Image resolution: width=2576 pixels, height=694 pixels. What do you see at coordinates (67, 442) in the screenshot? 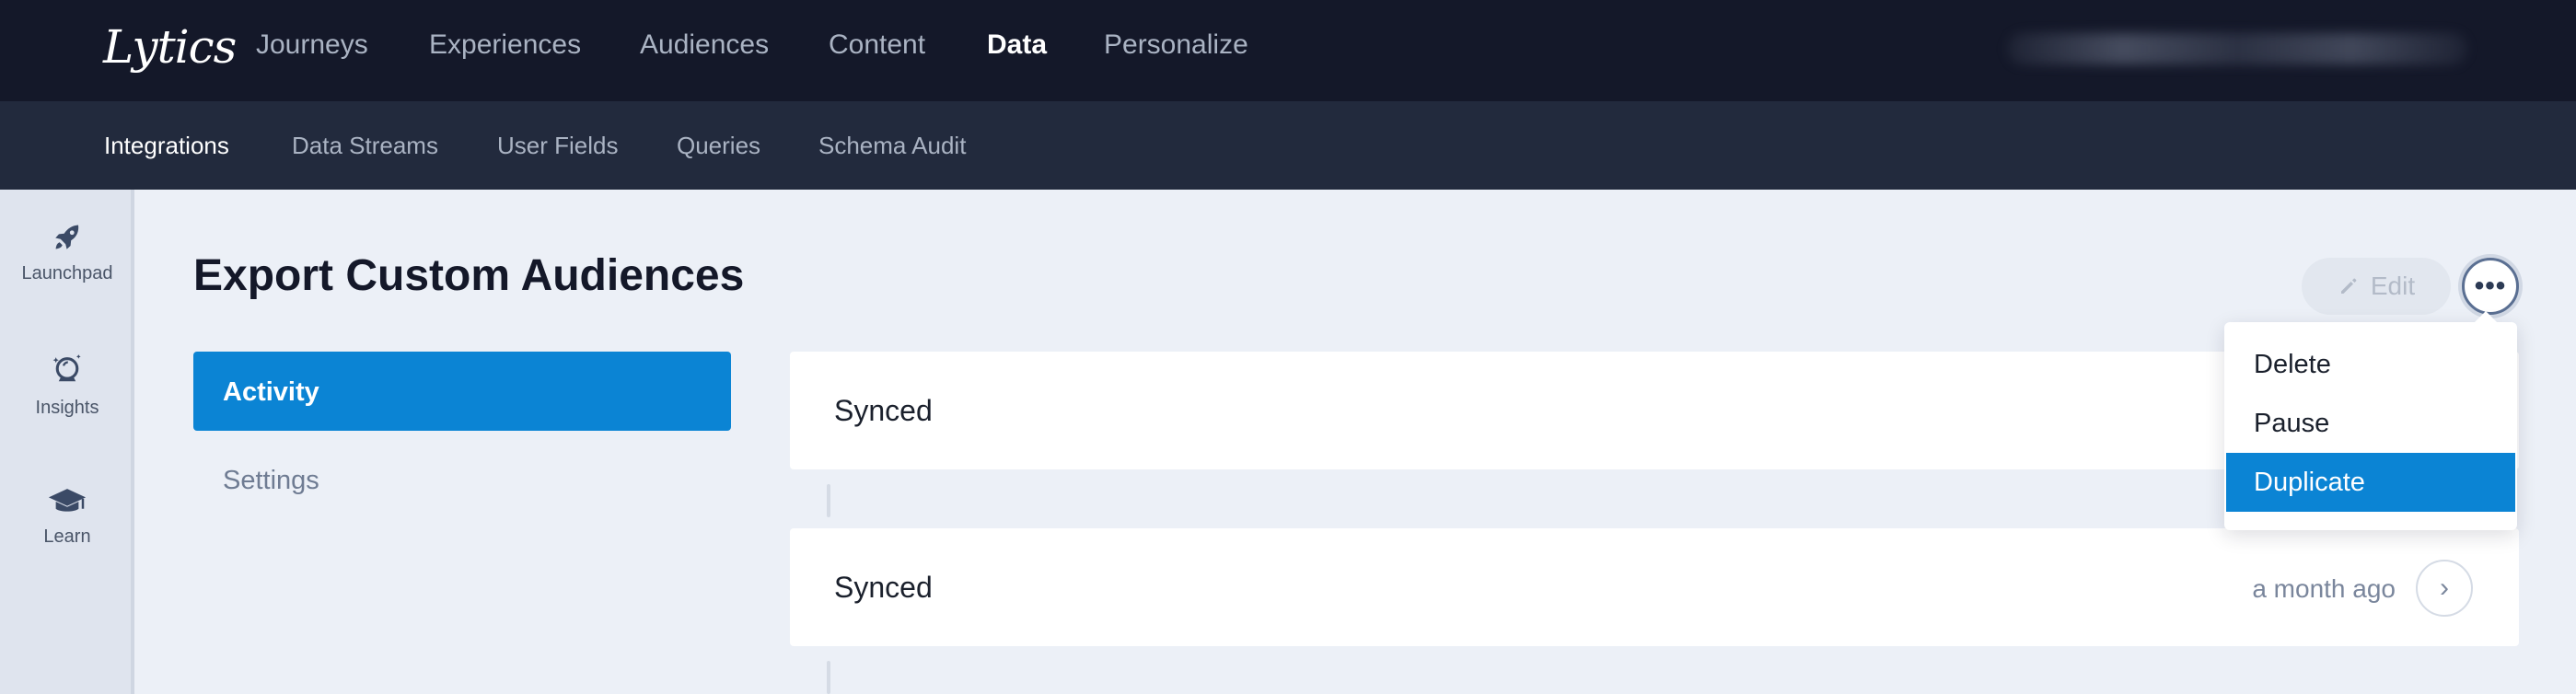
I see `left-rail: Launchpad Insights Learn` at bounding box center [67, 442].